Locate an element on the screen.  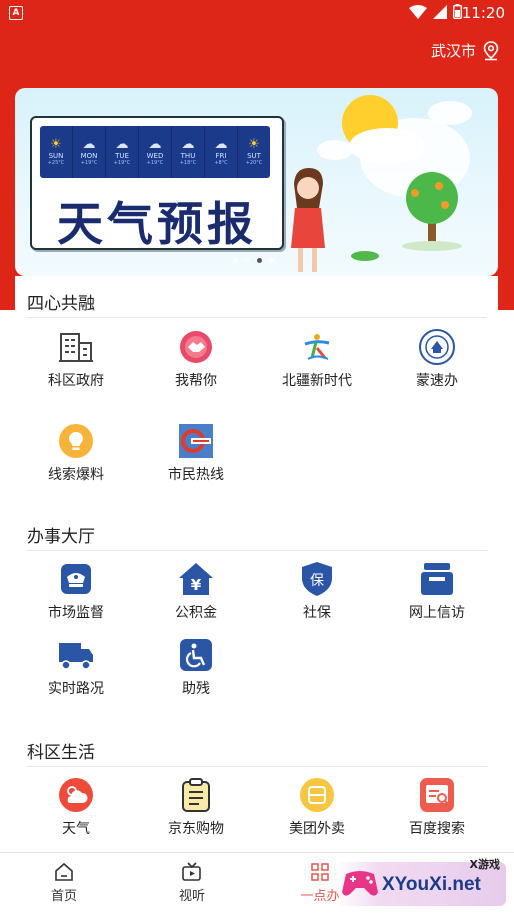
tab-label: 首页 is located at coordinates (63, 896).